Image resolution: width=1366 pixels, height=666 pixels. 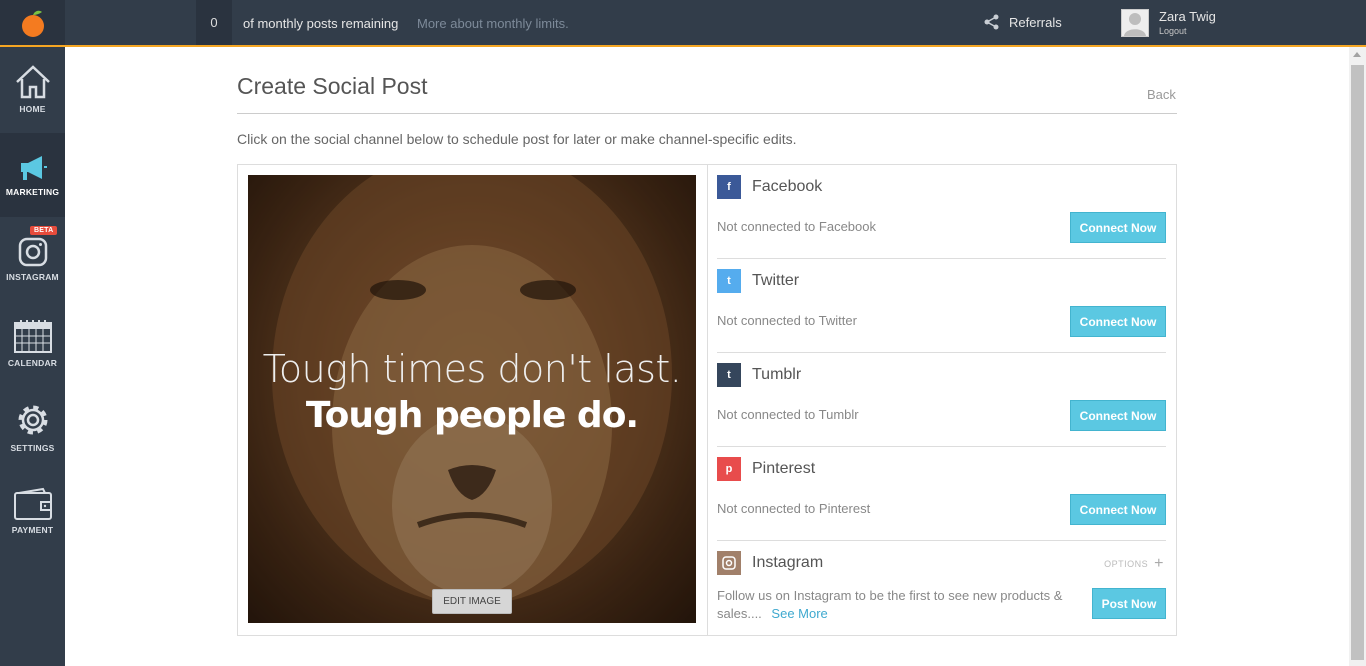 I want to click on scrollbar, so click(x=1357, y=356).